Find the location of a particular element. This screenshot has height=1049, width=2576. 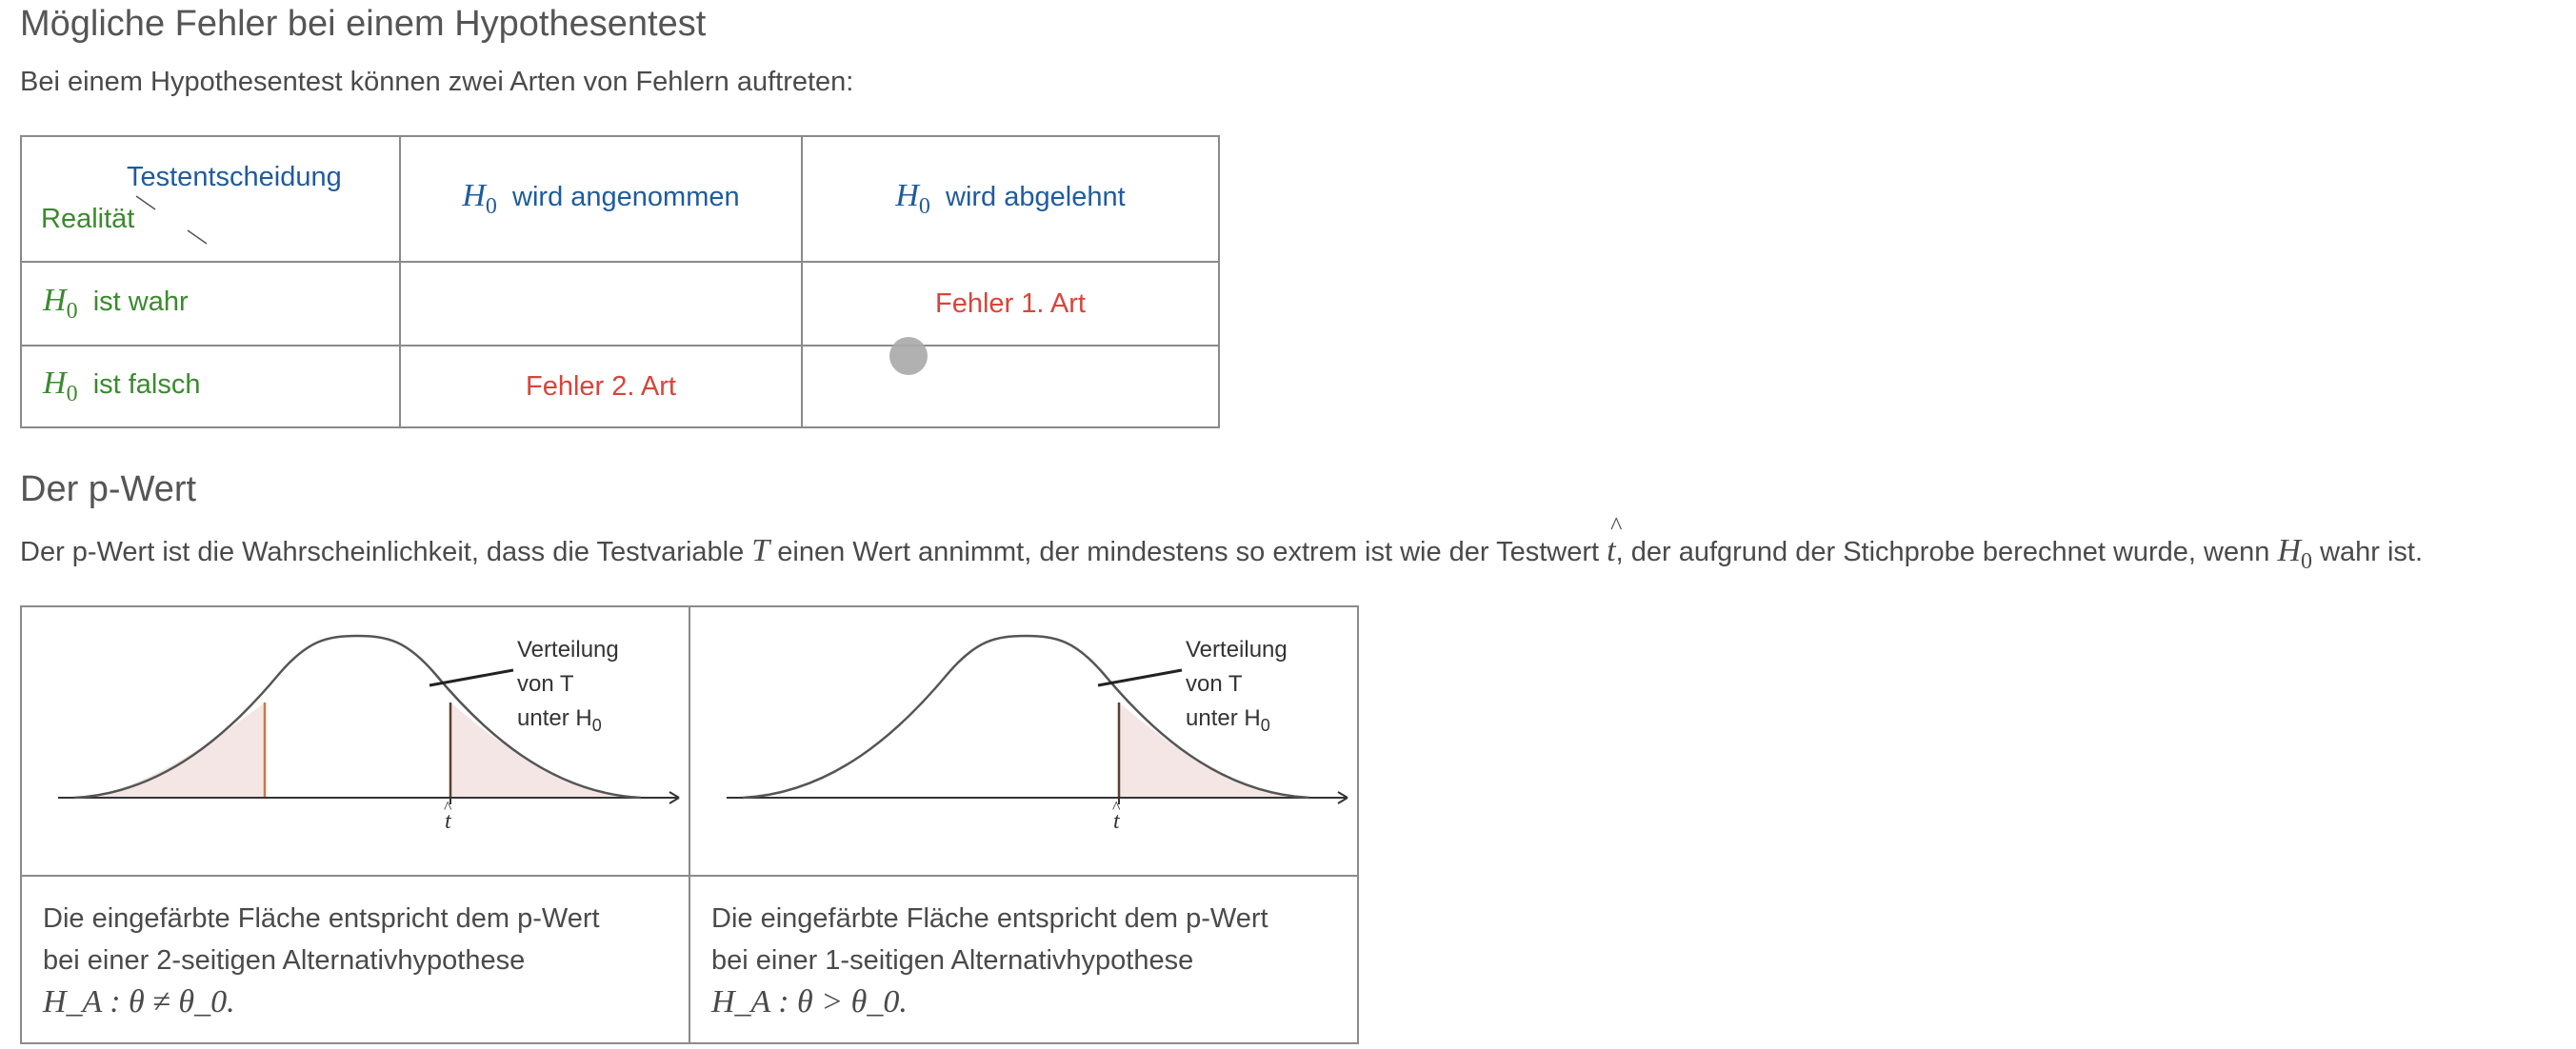

cursor-indicator is located at coordinates (908, 356).